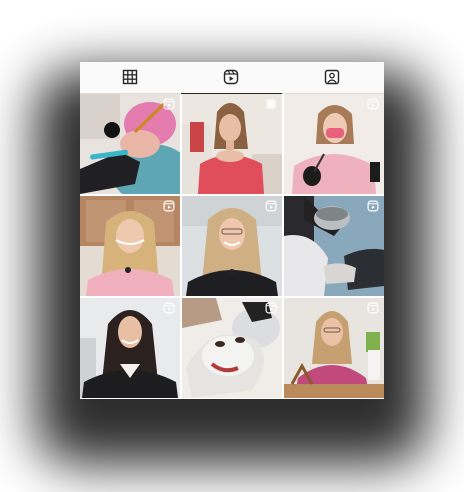 The width and height of the screenshot is (464, 492). I want to click on tab-tagged, so click(332, 77).